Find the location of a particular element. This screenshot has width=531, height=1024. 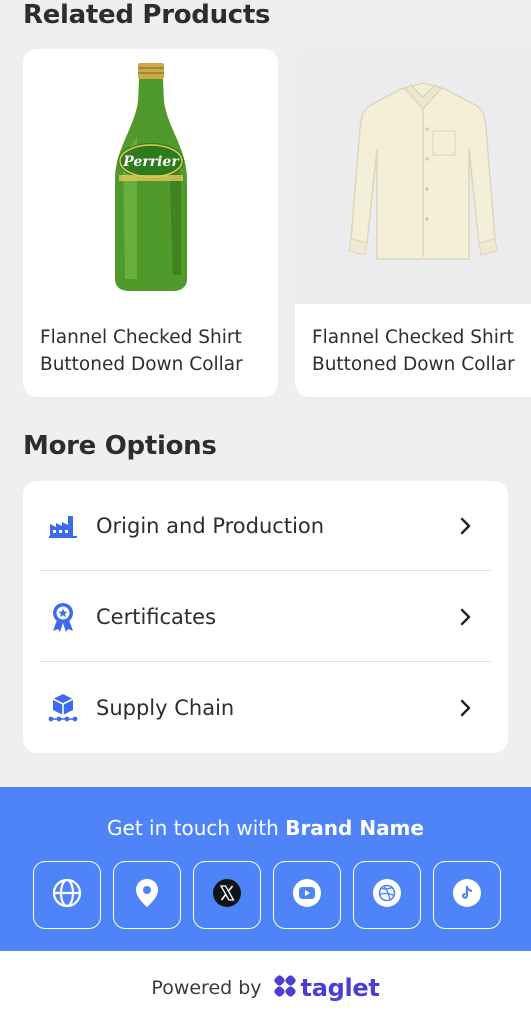

contact-prefix: Get in touch with is located at coordinates (193, 828).